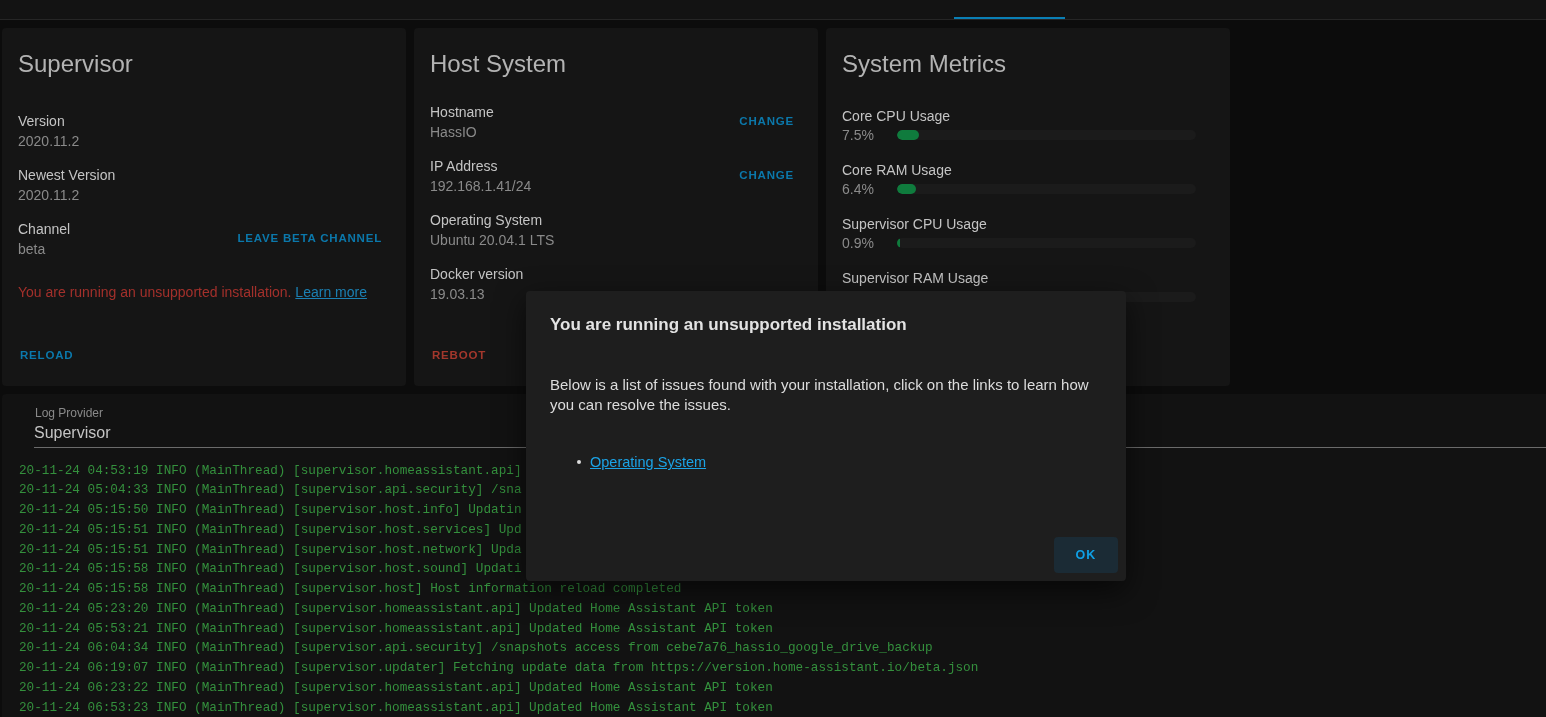  I want to click on setting-label: Newest Version, so click(67, 175).